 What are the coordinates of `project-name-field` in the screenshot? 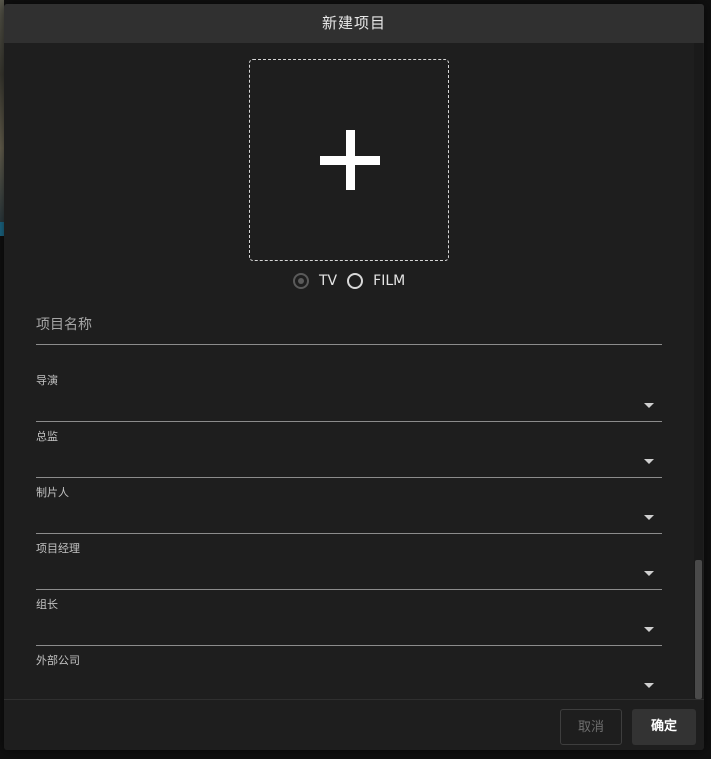 It's located at (349, 326).